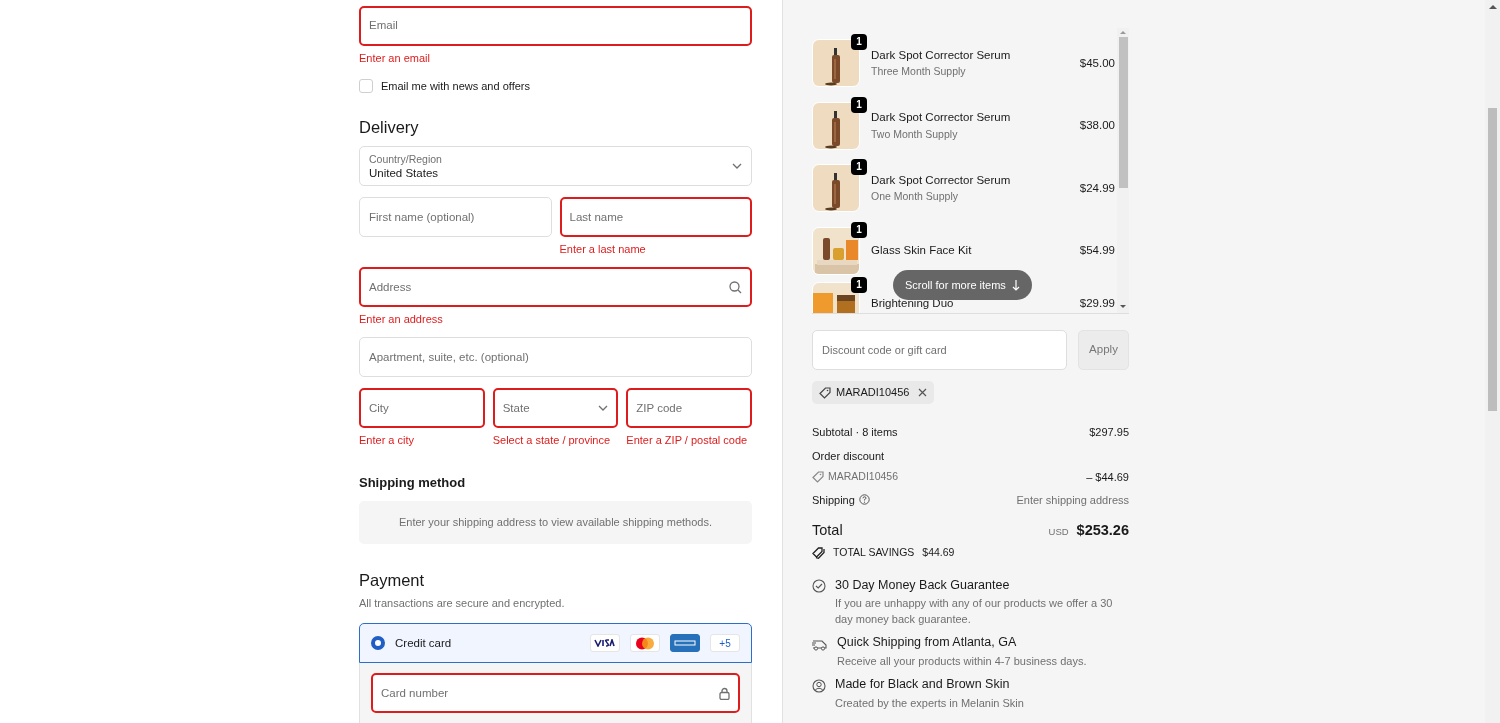  I want to click on apply-button: Apply, so click(1103, 350).